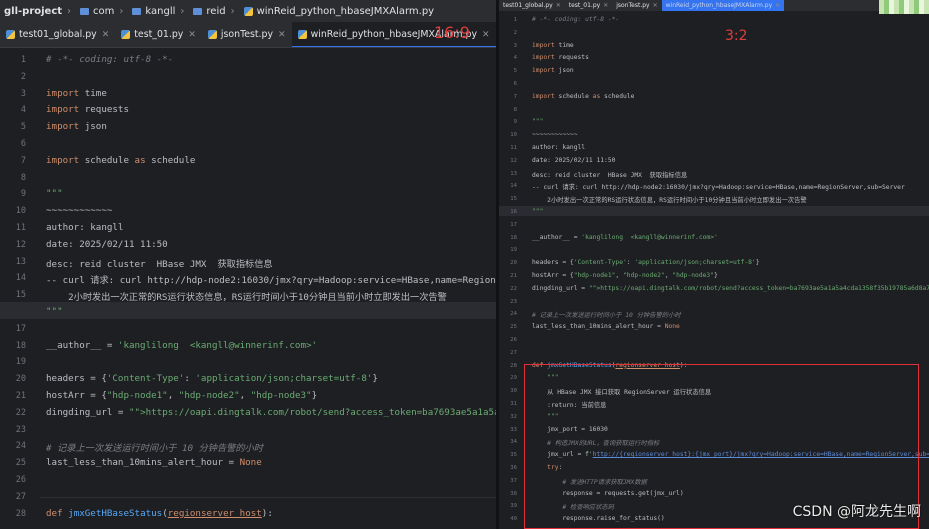 This screenshot has width=929, height=529. What do you see at coordinates (513, 352) in the screenshot?
I see `line-number: 27` at bounding box center [513, 352].